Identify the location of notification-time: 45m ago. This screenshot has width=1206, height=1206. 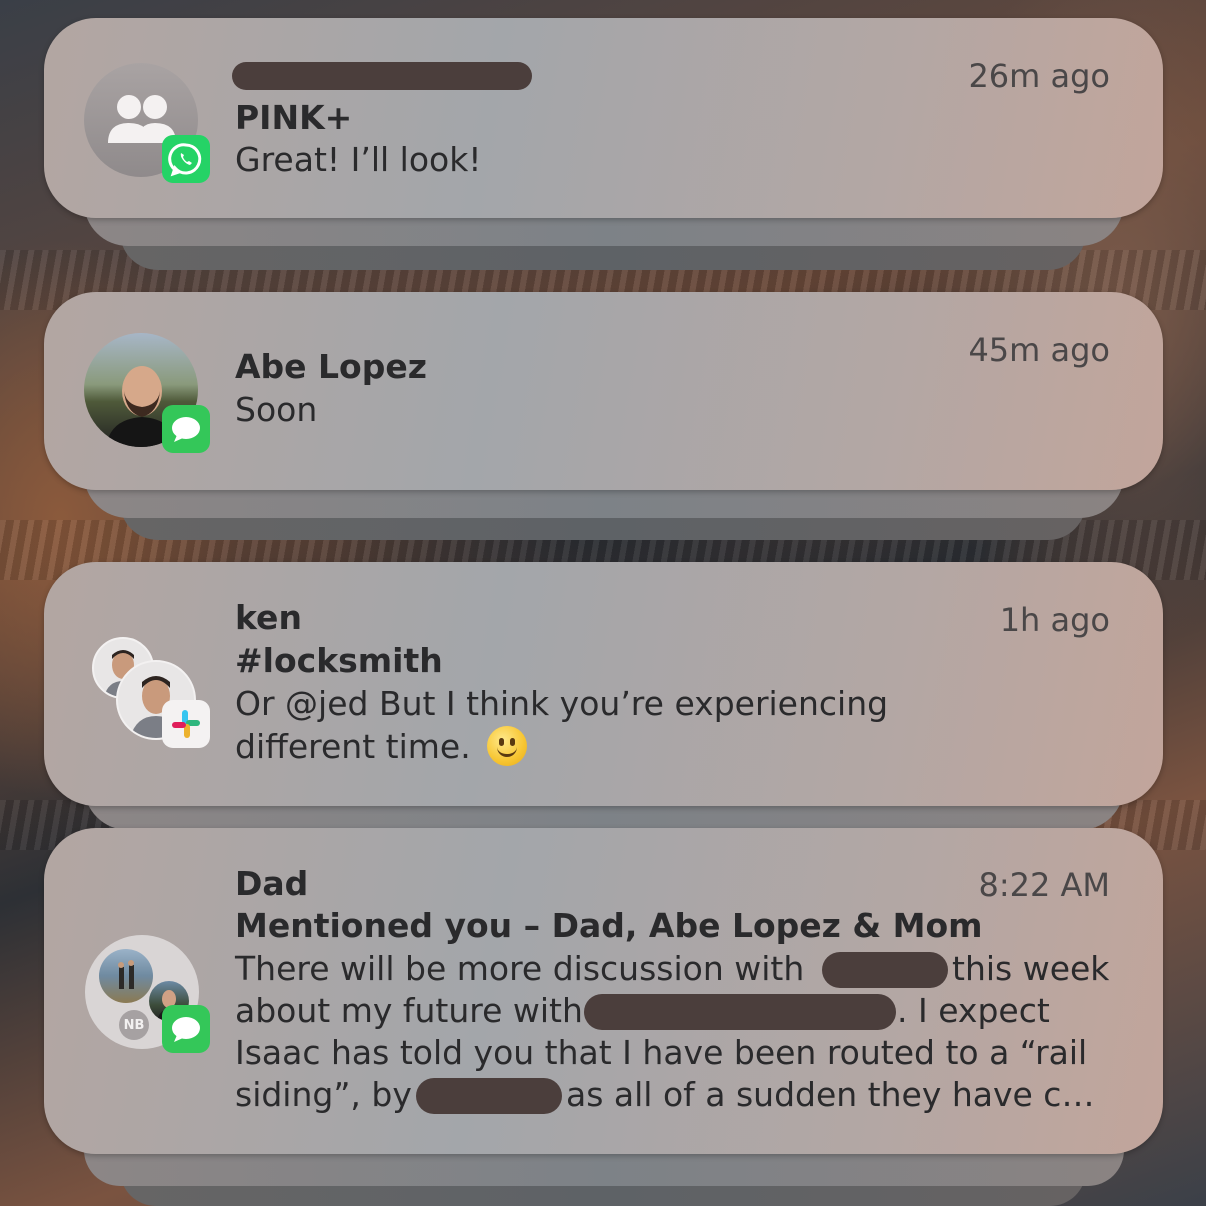
(1039, 350).